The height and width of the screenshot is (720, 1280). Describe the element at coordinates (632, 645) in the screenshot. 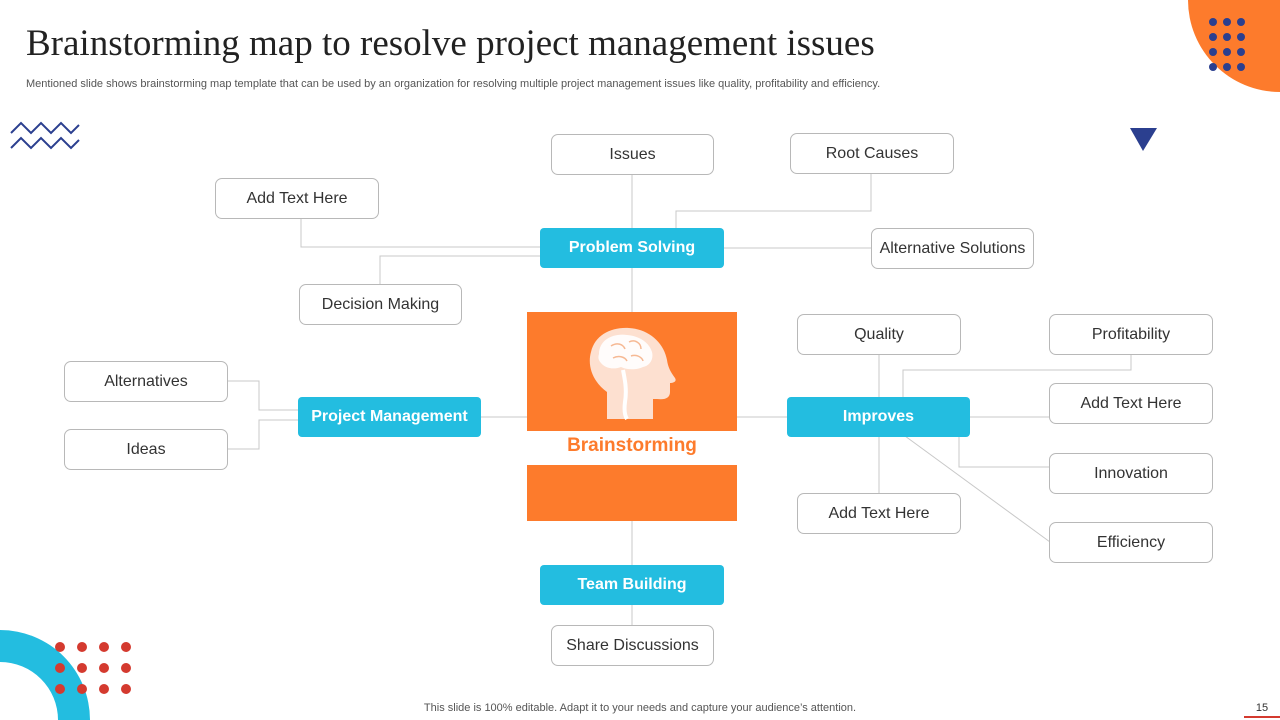

I see `node-share-discussions: Share Discussions` at that location.